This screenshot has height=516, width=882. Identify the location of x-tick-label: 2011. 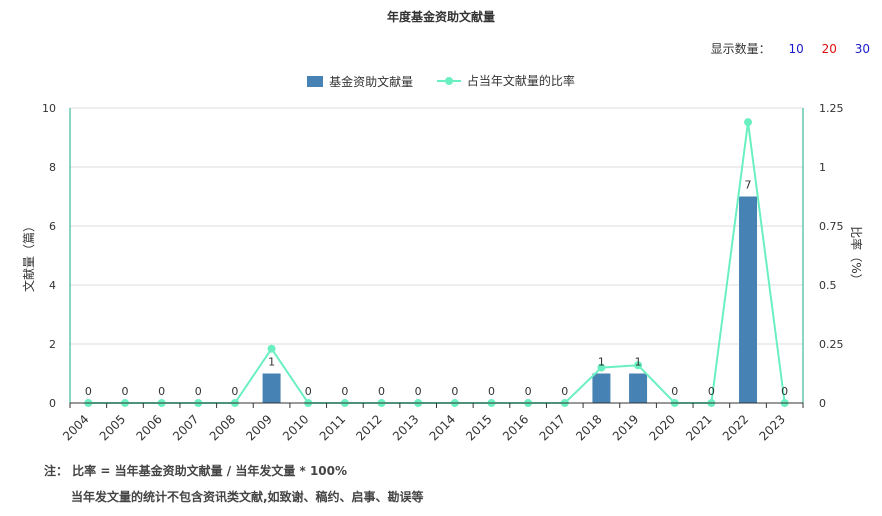
(332, 427).